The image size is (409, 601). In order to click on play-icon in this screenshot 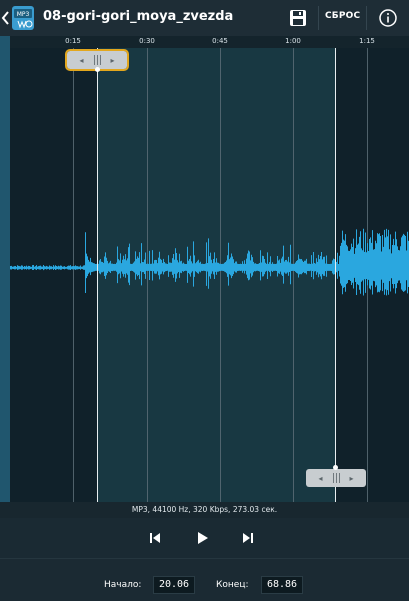, I will do `click(202, 538)`.